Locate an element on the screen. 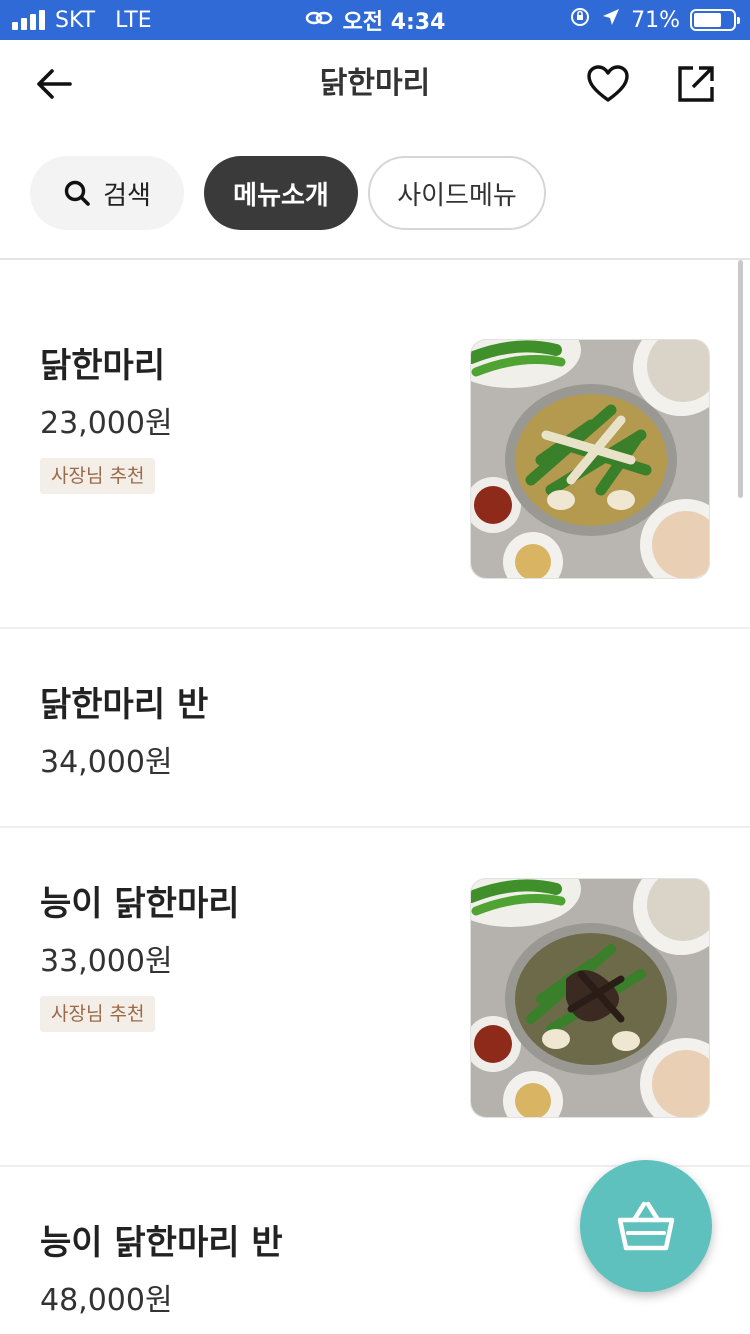  status-right: 71% is located at coordinates (654, 20).